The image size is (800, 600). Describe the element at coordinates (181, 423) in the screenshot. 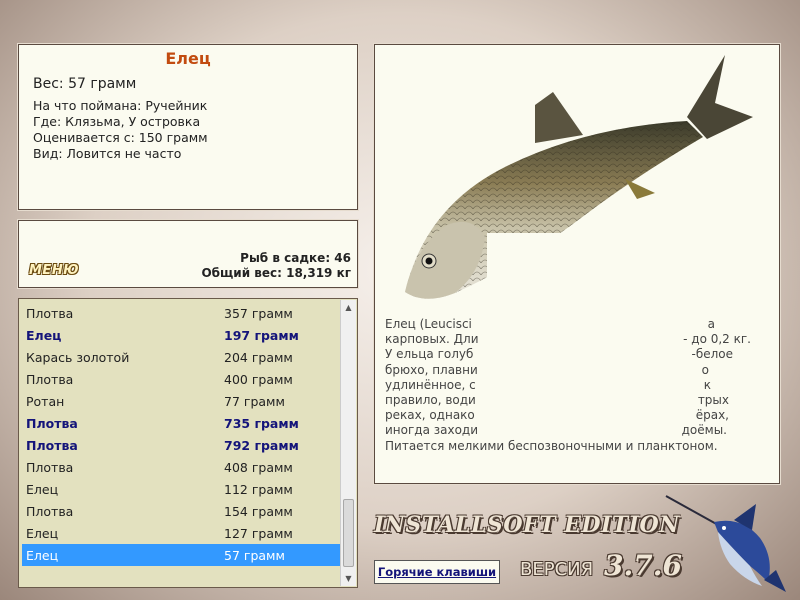

I see `list-item: Плотва 735 грамм` at that location.